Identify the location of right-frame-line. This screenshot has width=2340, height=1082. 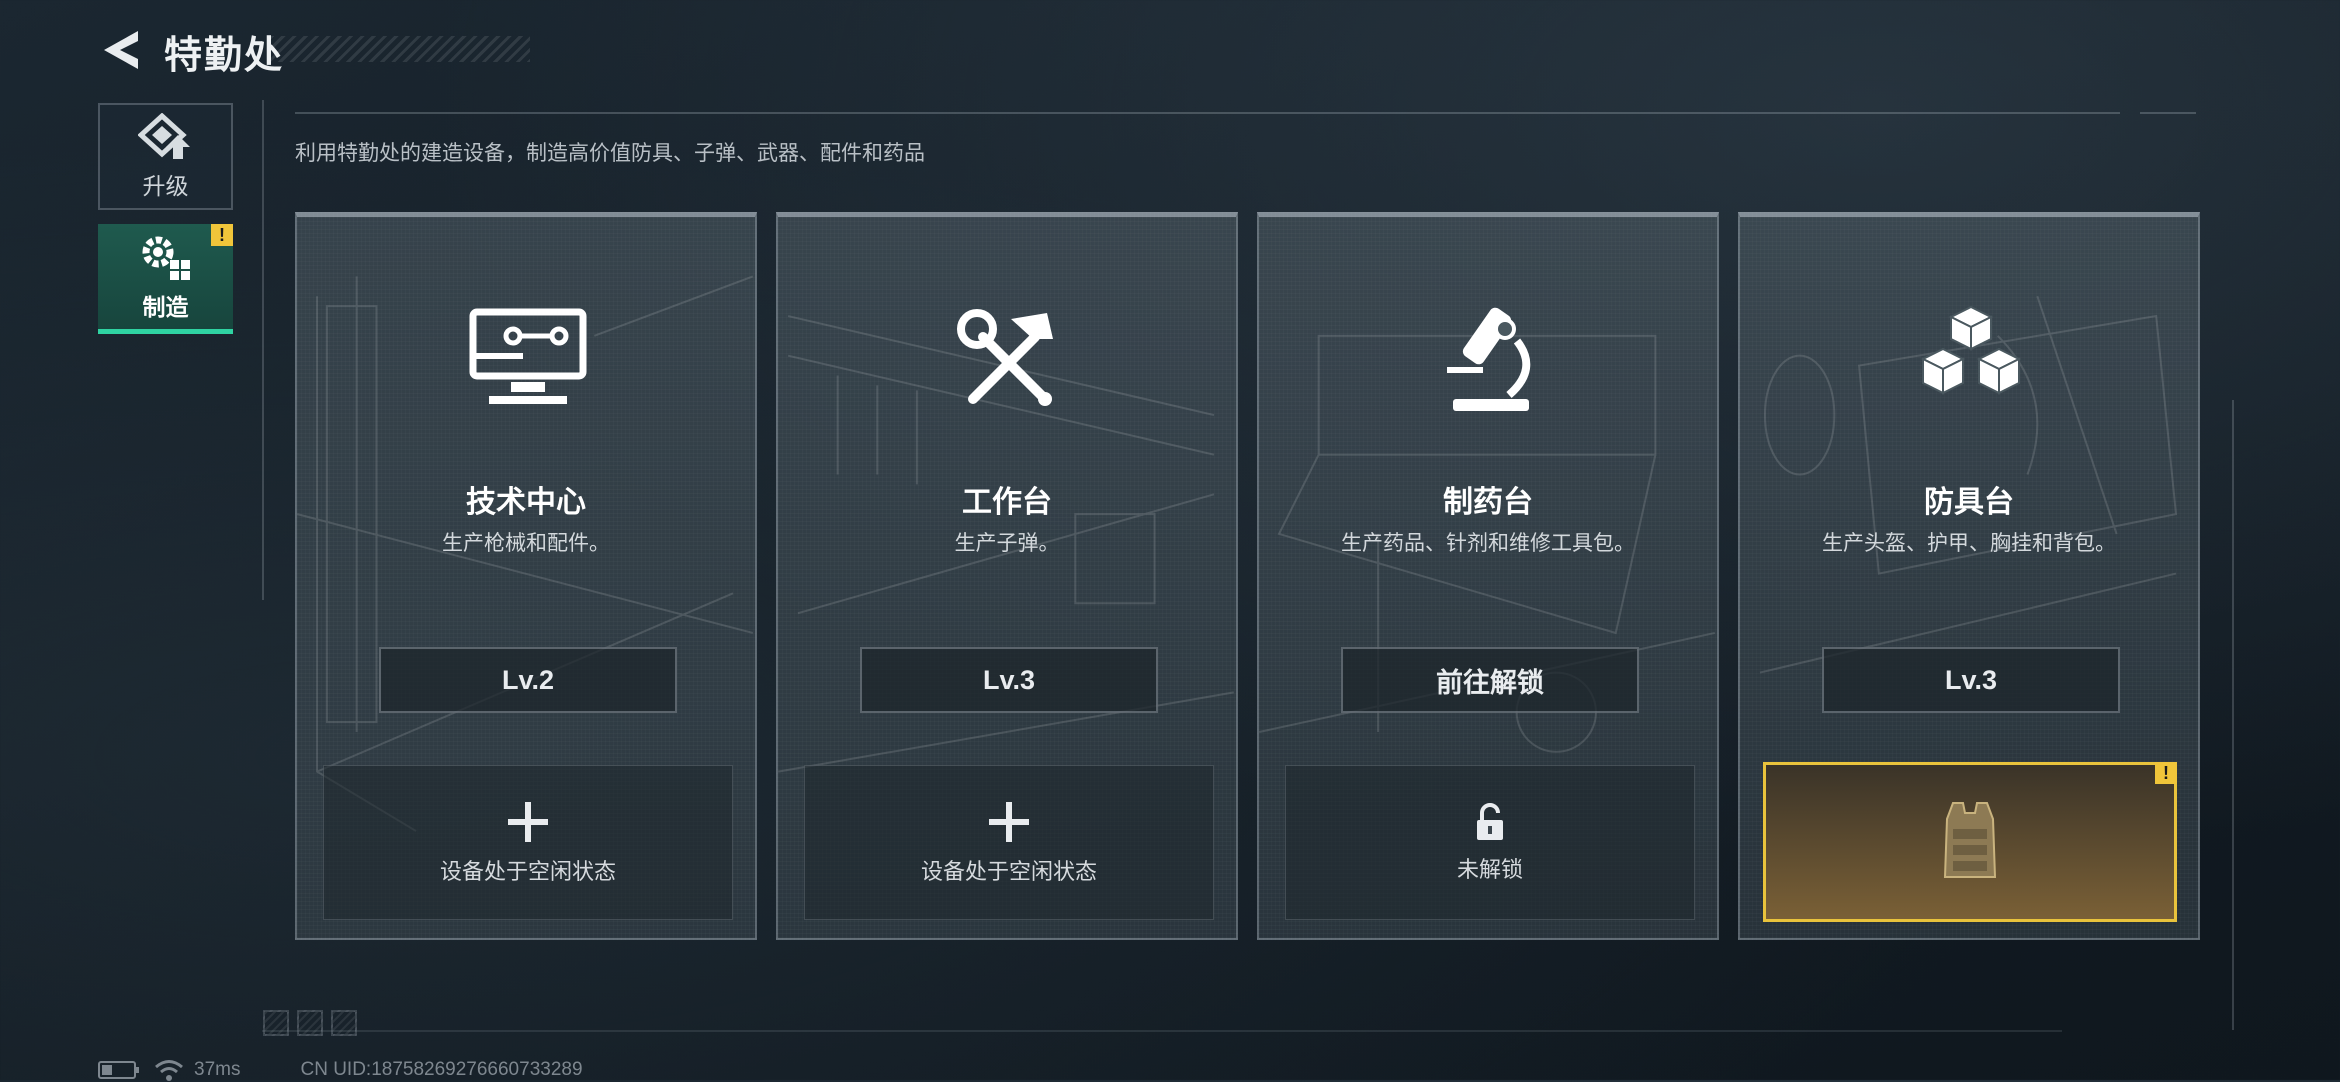
(2233, 715).